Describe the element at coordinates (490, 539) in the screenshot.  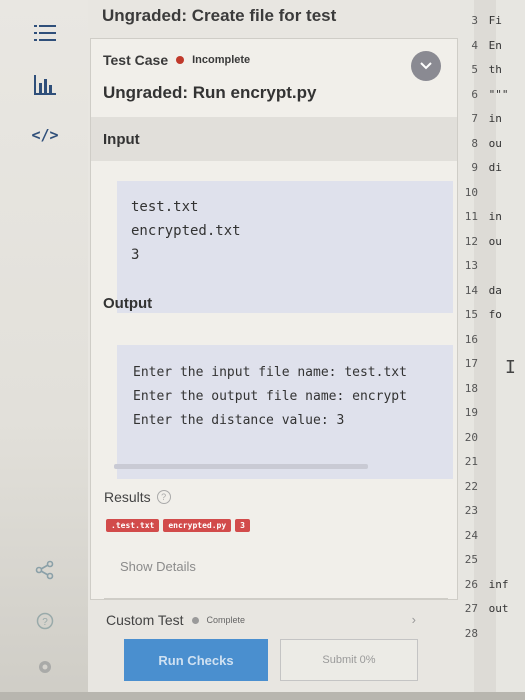
I see `editor-line: 24` at that location.